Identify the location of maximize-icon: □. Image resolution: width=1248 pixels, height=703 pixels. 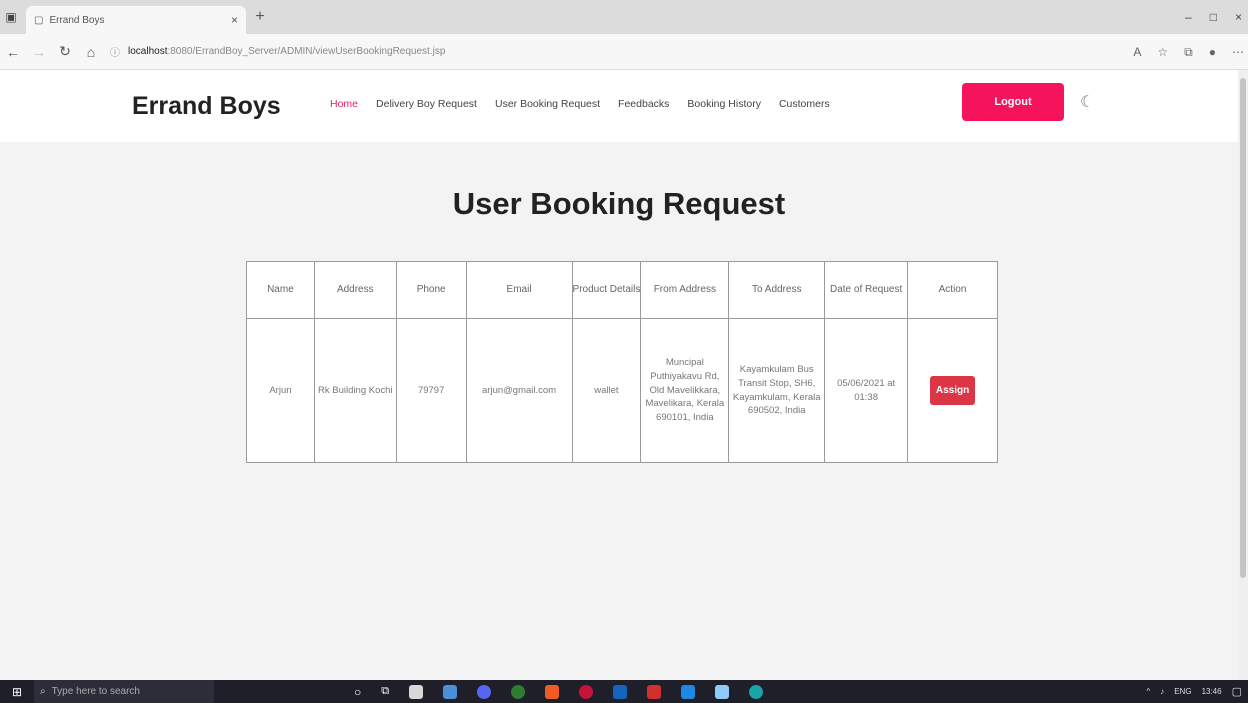
(1213, 17).